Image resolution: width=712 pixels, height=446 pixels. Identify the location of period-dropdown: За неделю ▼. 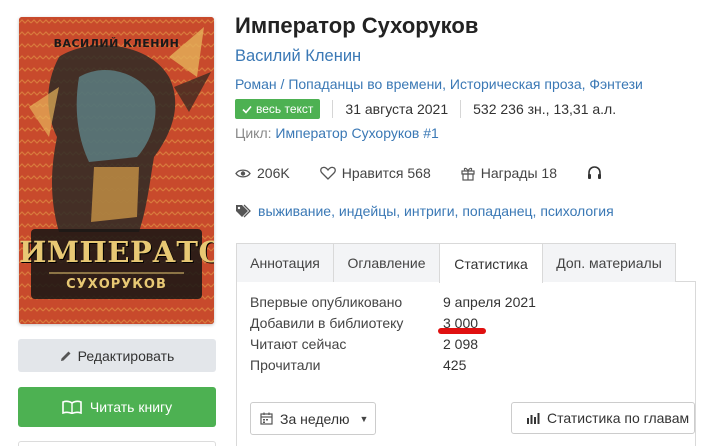
(313, 418).